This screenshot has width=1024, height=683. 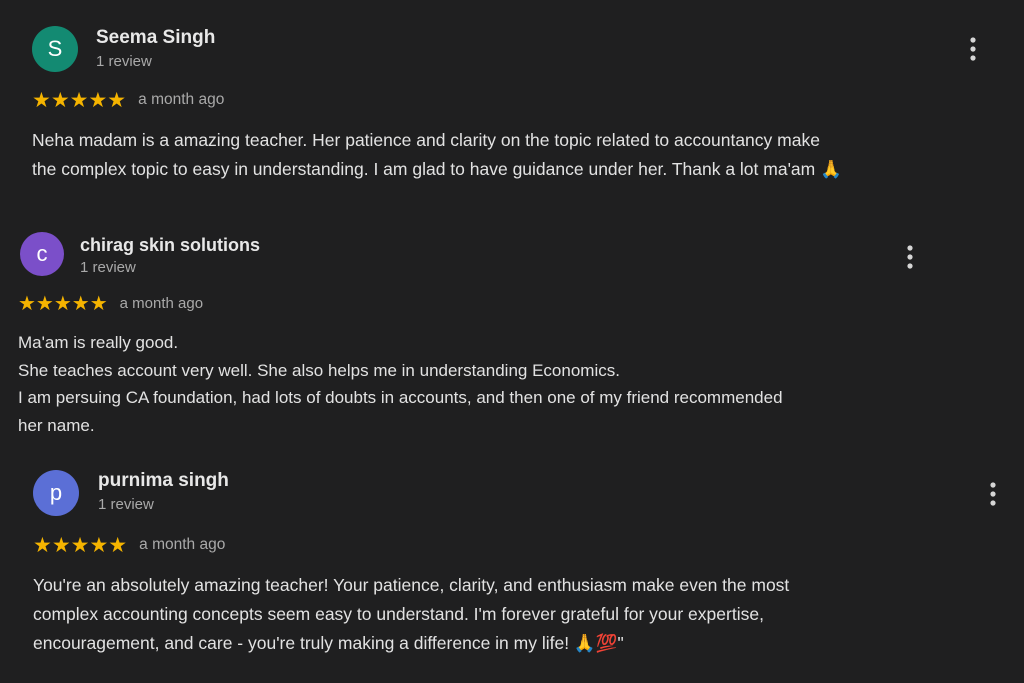 I want to click on review-text-line: Ma'am is really good., so click(x=98, y=342).